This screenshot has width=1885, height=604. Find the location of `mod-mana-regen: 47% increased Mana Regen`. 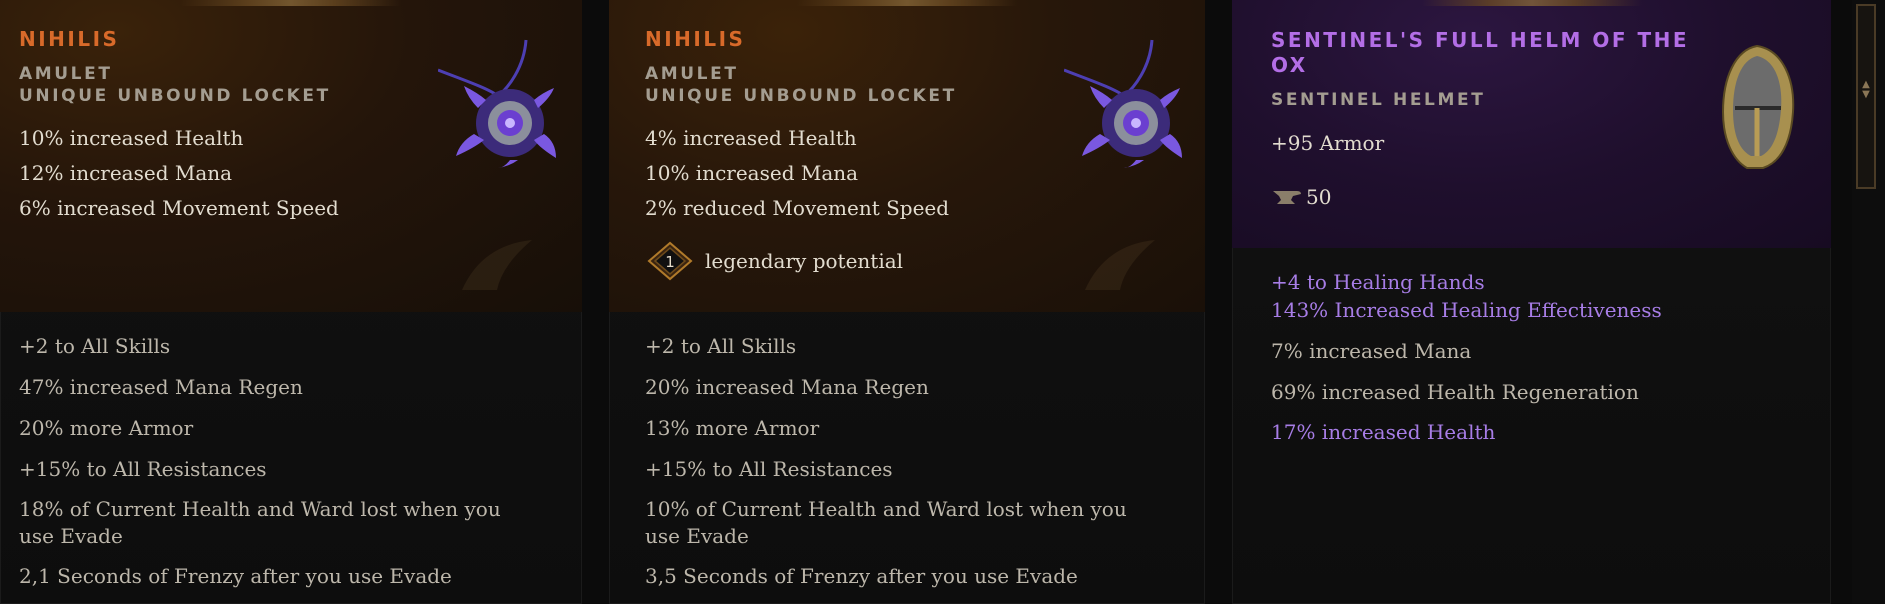

mod-mana-regen: 47% increased Mana Regen is located at coordinates (161, 387).